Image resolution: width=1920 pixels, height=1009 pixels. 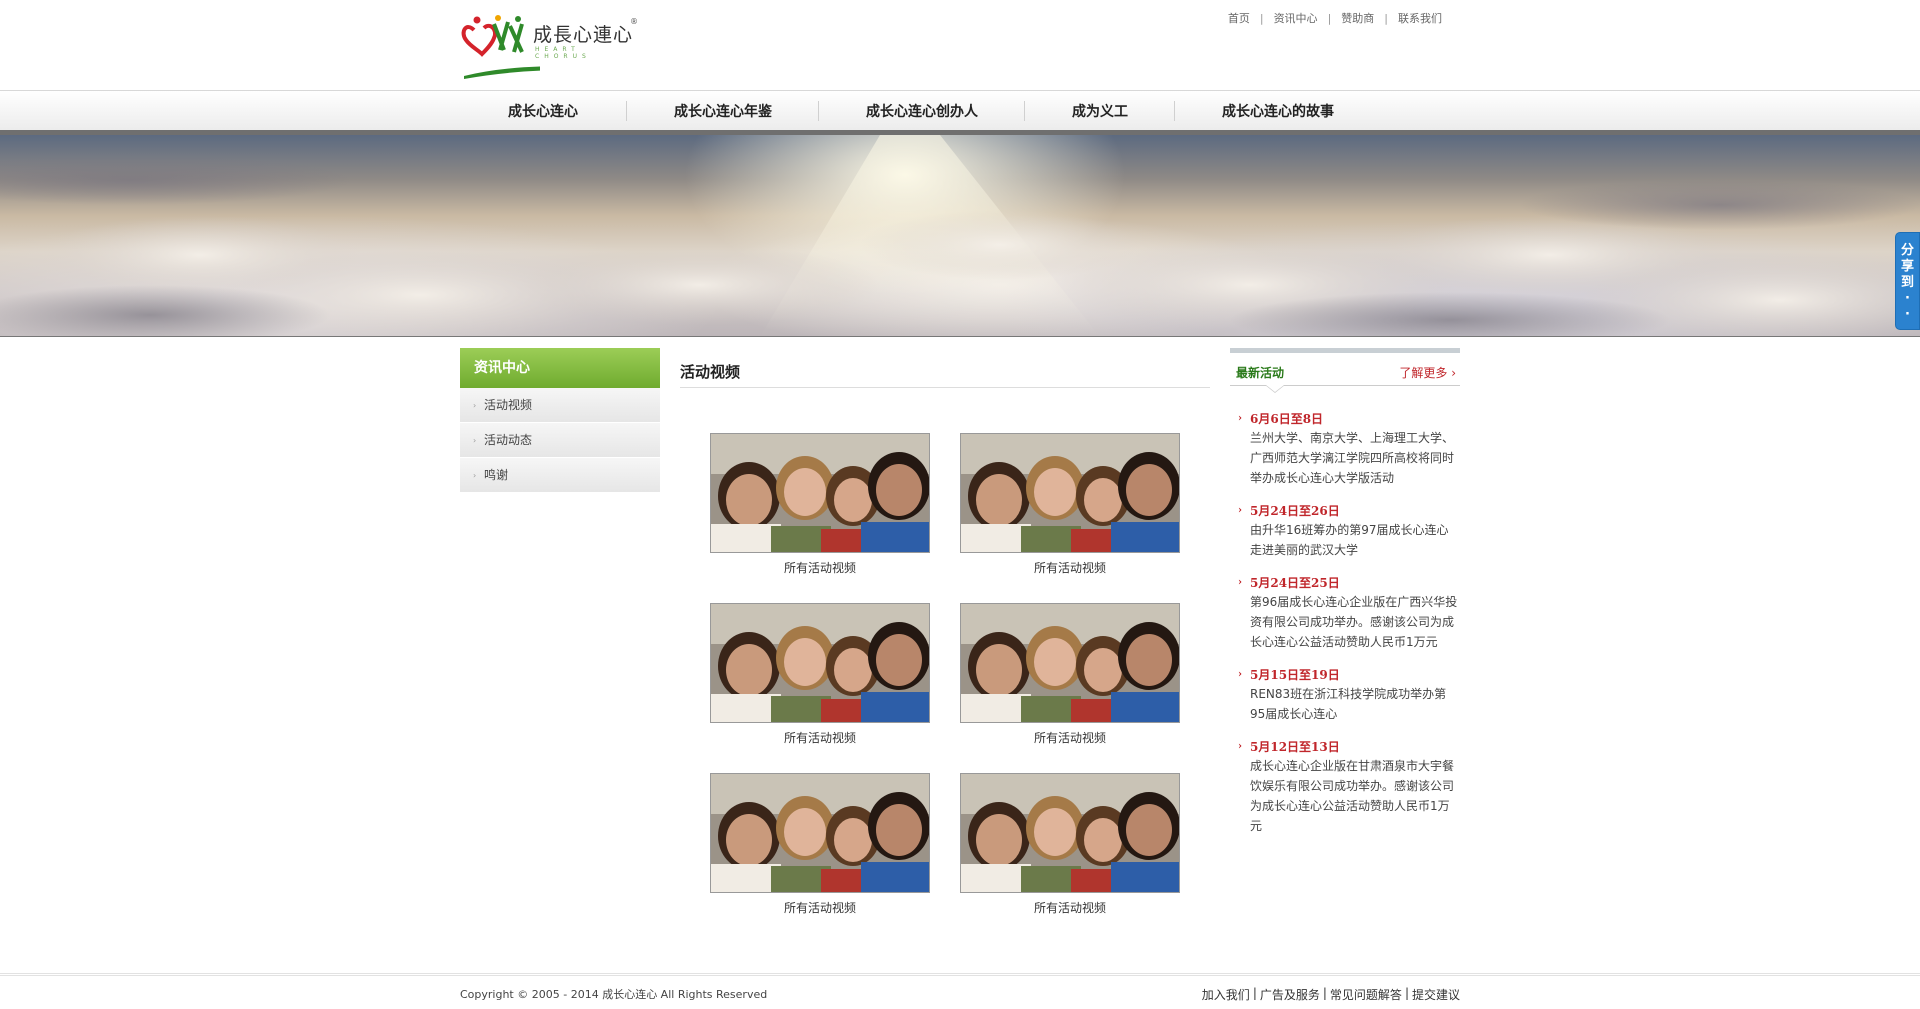 I want to click on news-item: › 5月24日至26日 由升华16班筹办的第97届成长心连心走进美丽的武汉大学, so click(x=1349, y=531).